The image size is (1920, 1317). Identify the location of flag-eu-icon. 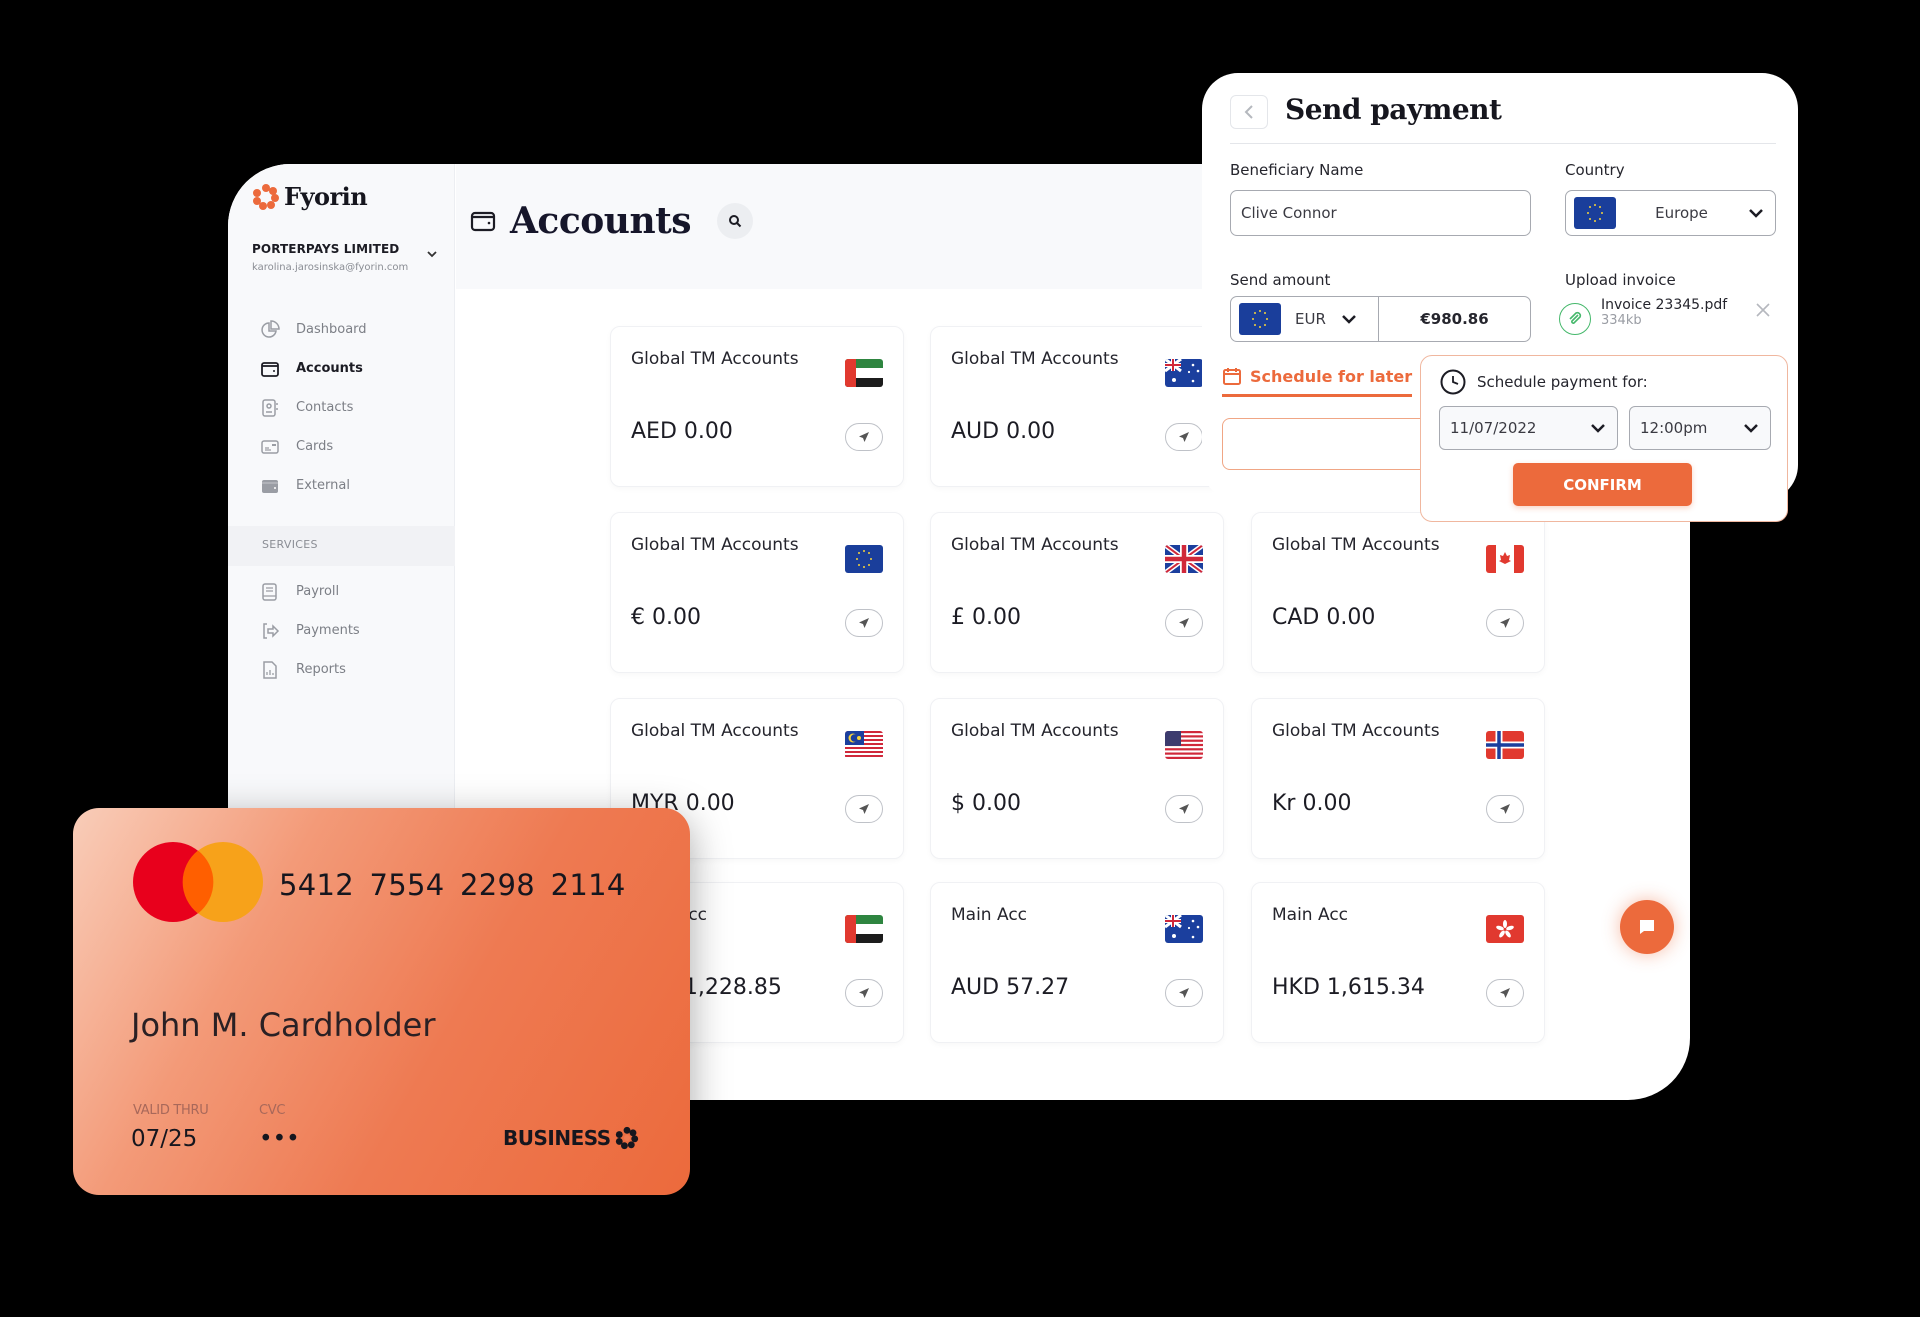
(864, 559).